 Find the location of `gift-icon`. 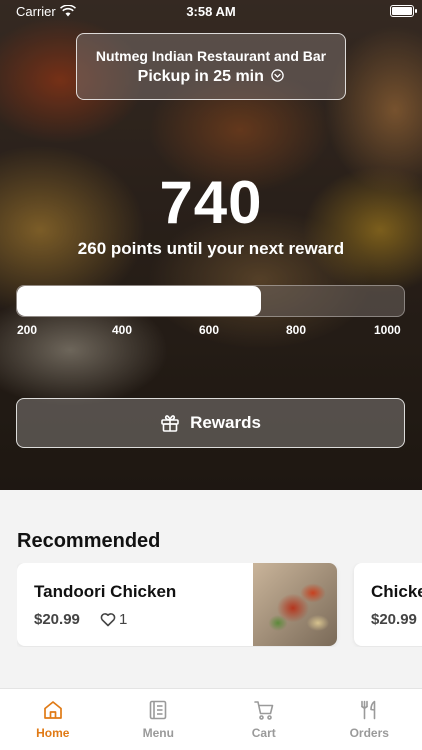

gift-icon is located at coordinates (170, 423).